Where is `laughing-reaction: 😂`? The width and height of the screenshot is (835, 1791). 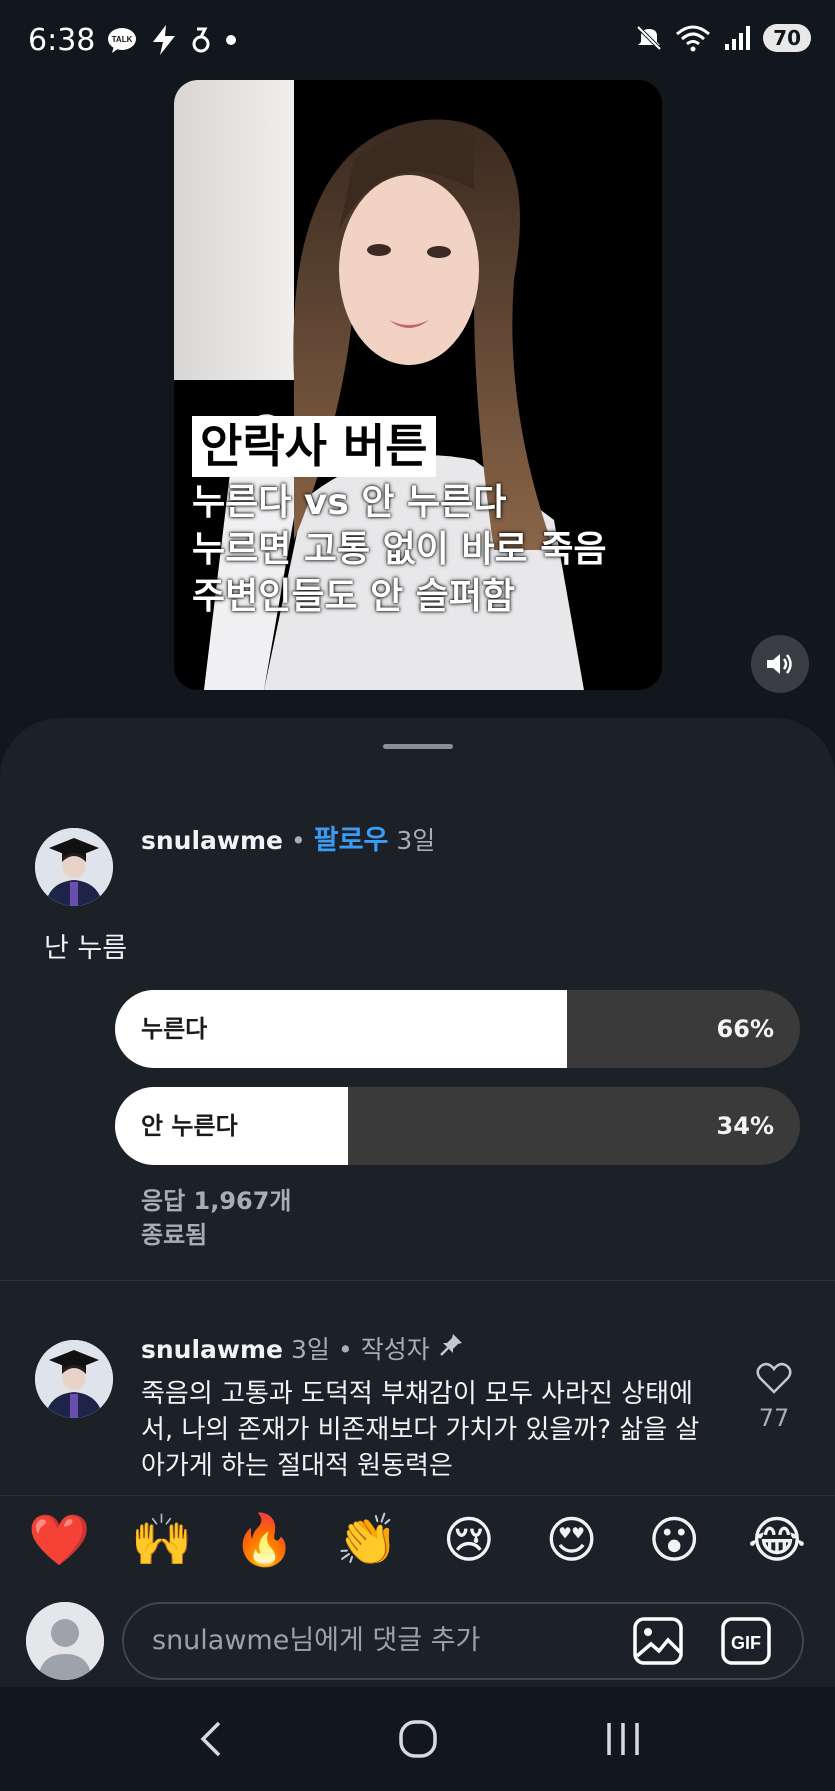
laughing-reaction: 😂 is located at coordinates (777, 1540).